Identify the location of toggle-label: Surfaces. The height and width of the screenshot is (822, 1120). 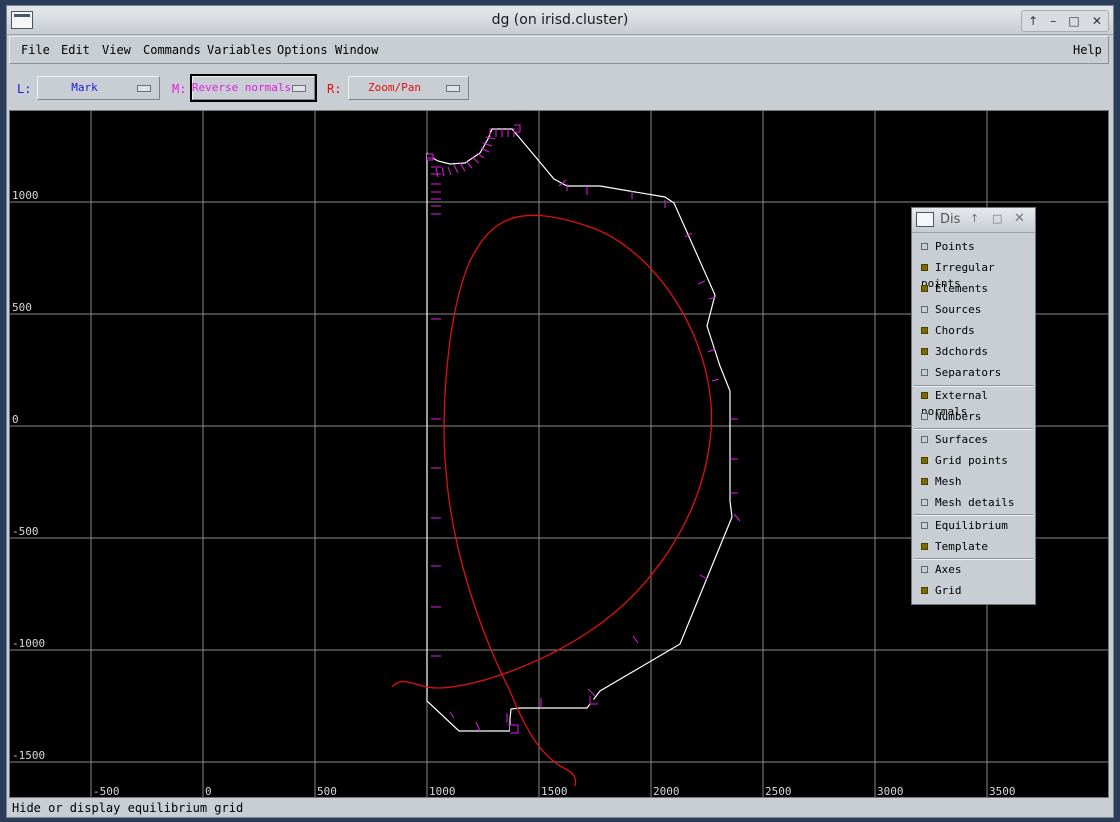
(961, 439).